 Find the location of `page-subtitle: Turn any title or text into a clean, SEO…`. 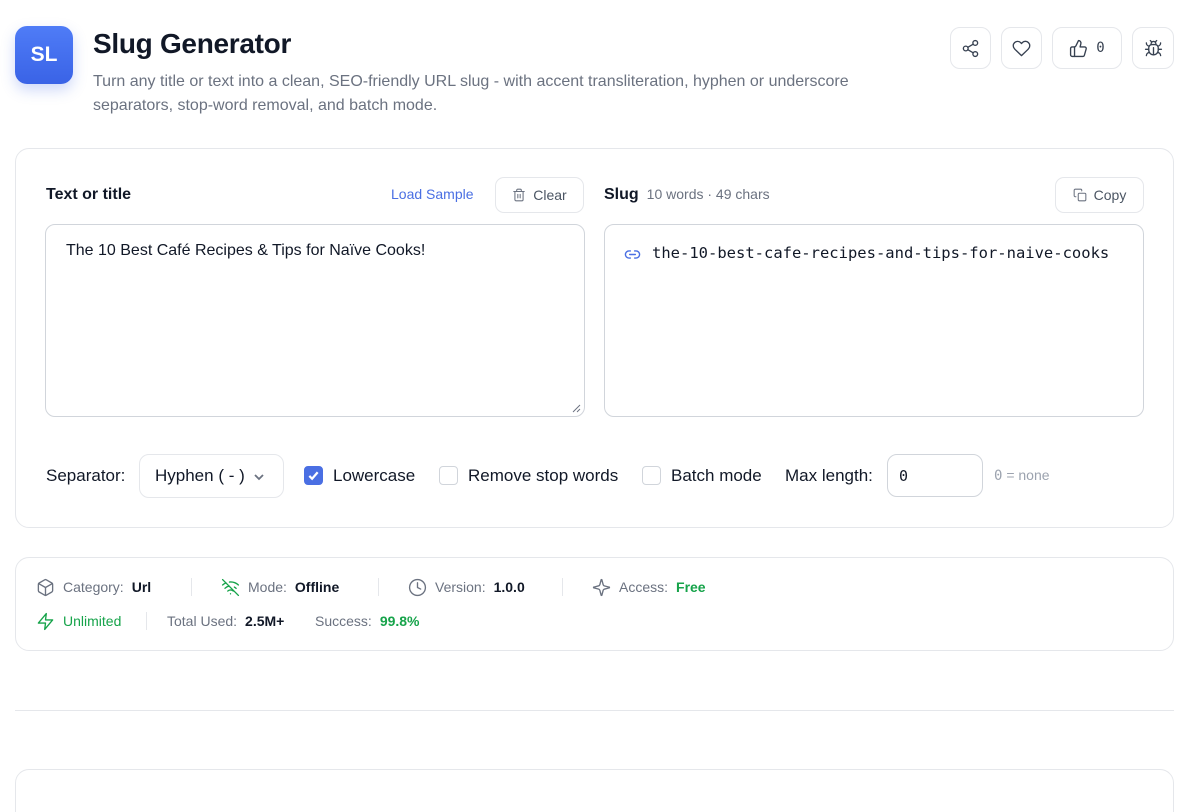

page-subtitle: Turn any title or text into a clean, SEO… is located at coordinates (471, 93).